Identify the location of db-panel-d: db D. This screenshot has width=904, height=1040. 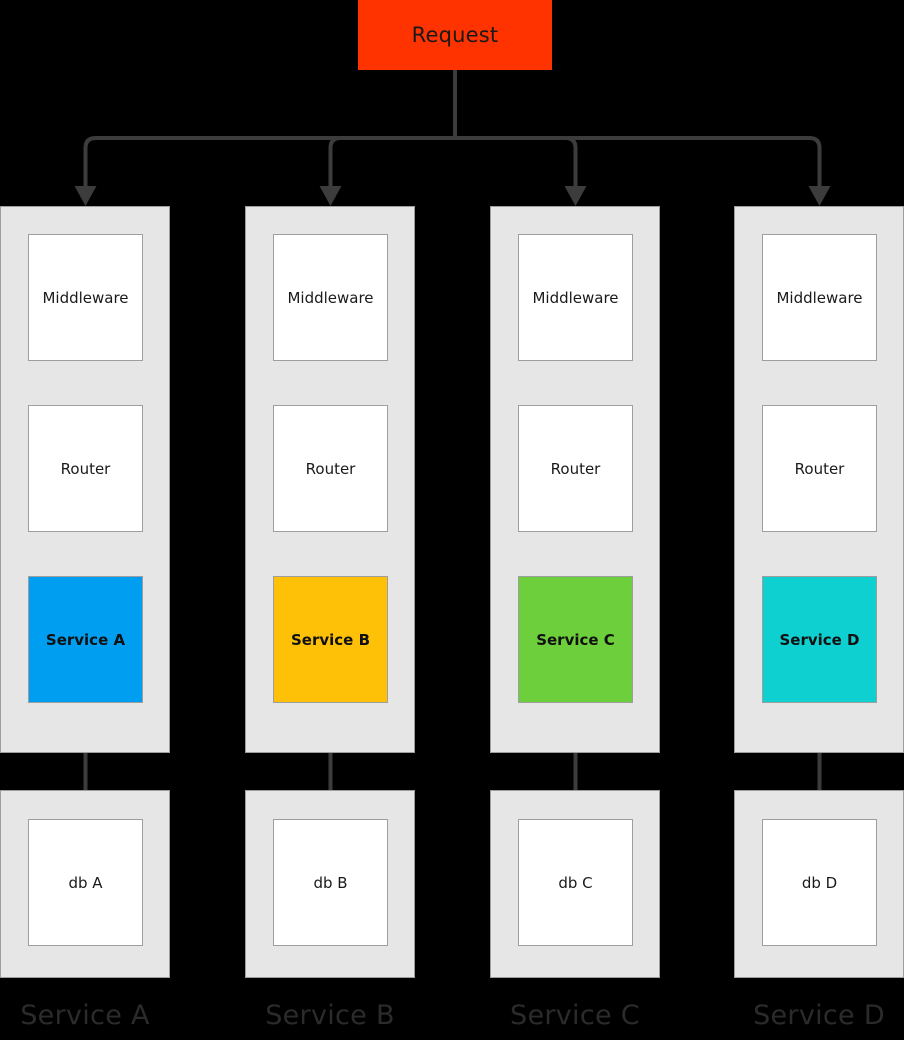
(819, 884).